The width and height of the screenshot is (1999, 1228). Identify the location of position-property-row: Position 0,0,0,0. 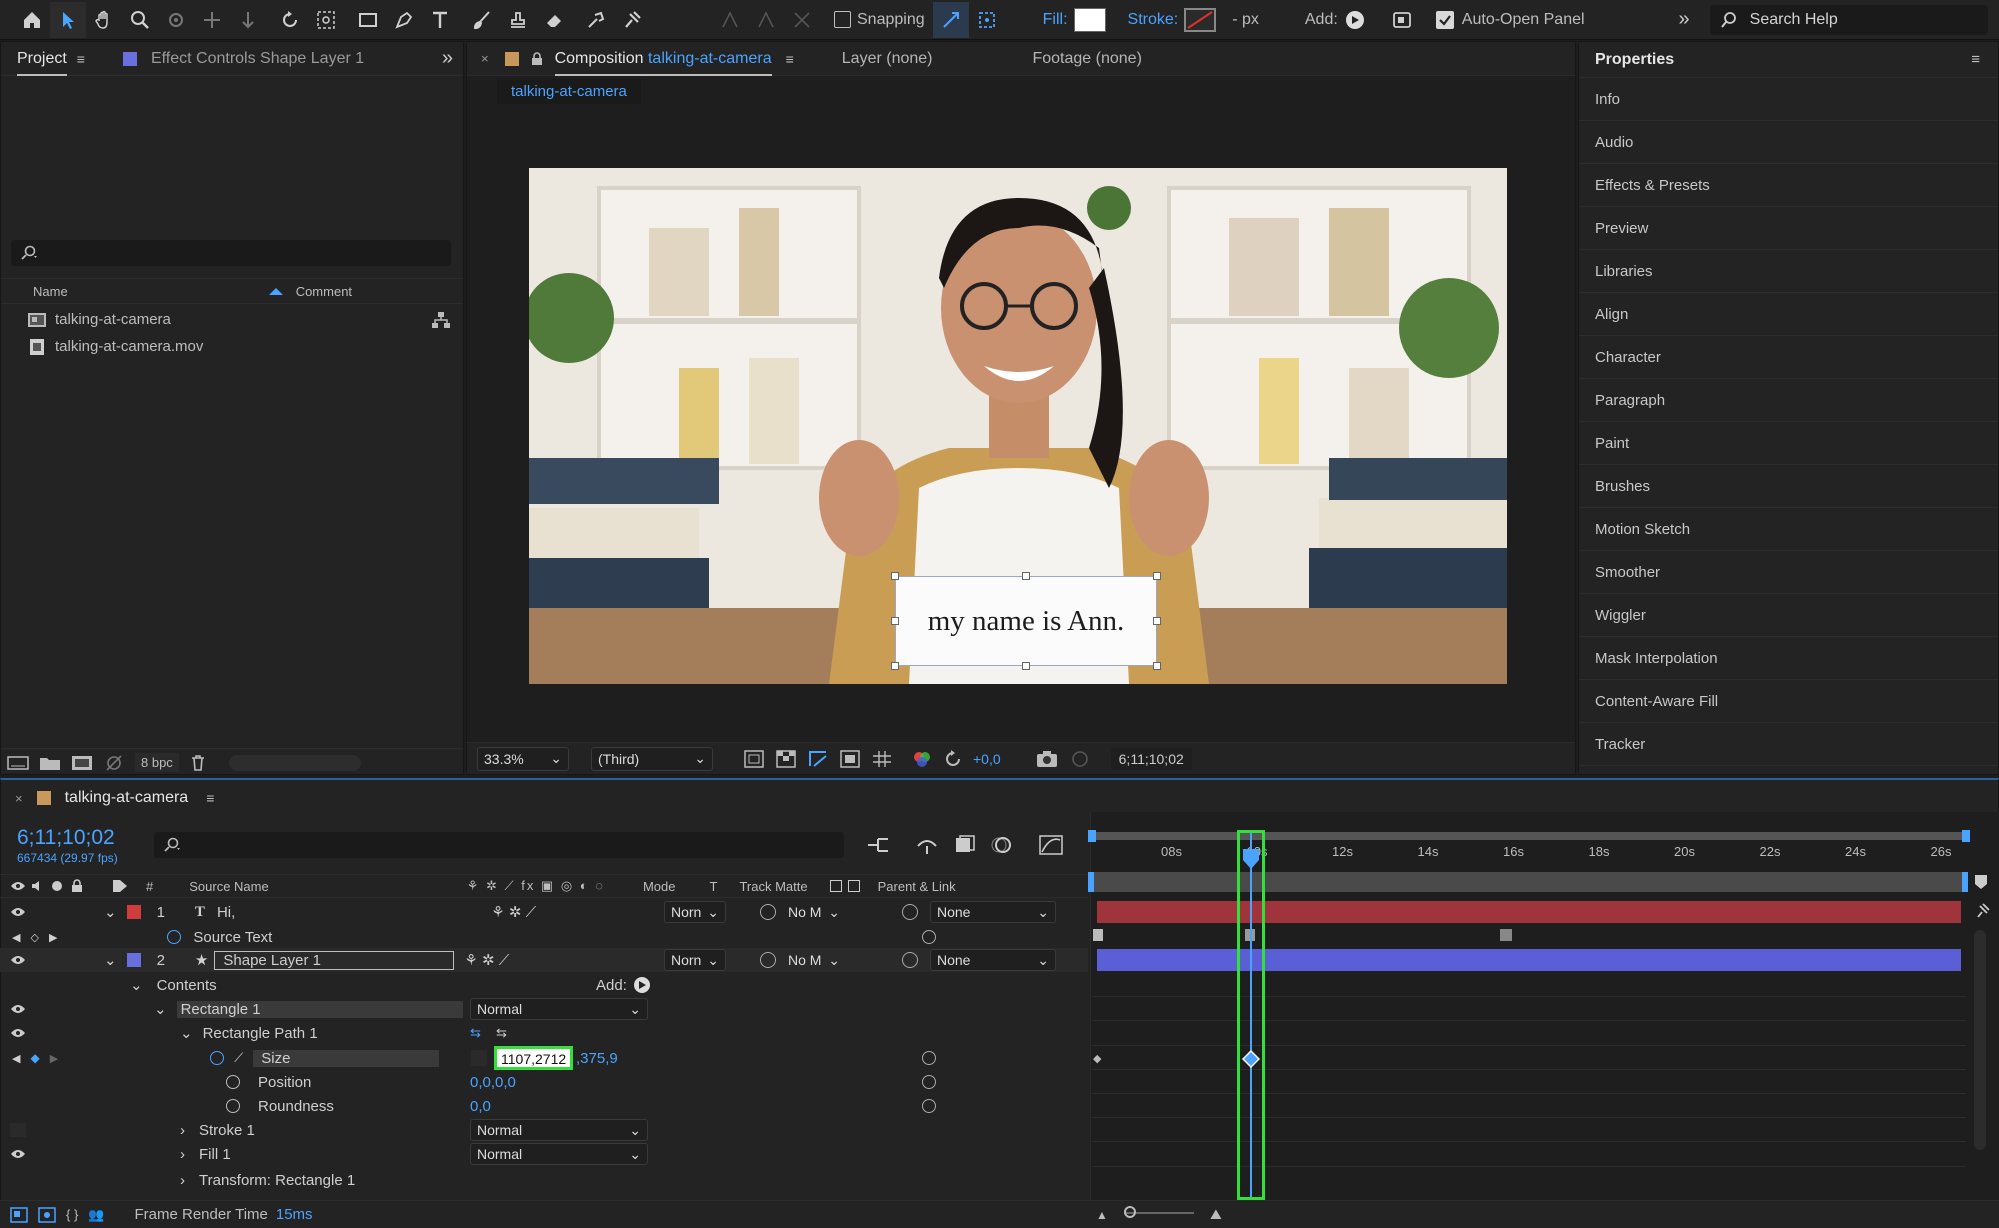
(544, 1082).